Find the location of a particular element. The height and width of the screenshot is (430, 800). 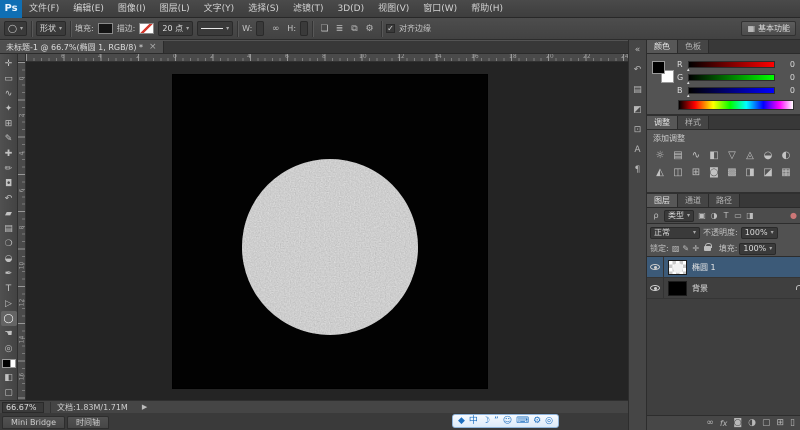

align-edges-checkbox: ✓ is located at coordinates (391, 28).